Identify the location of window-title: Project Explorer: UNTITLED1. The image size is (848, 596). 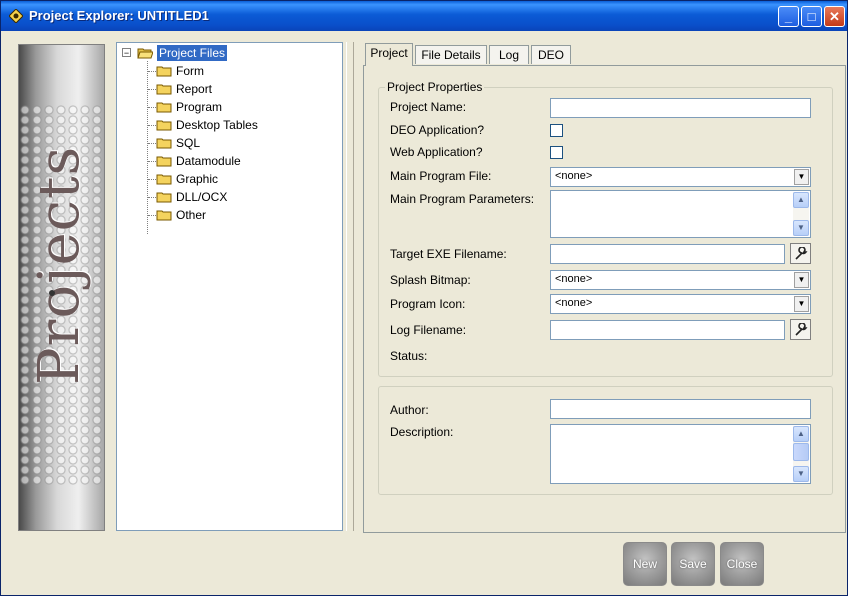
(119, 15).